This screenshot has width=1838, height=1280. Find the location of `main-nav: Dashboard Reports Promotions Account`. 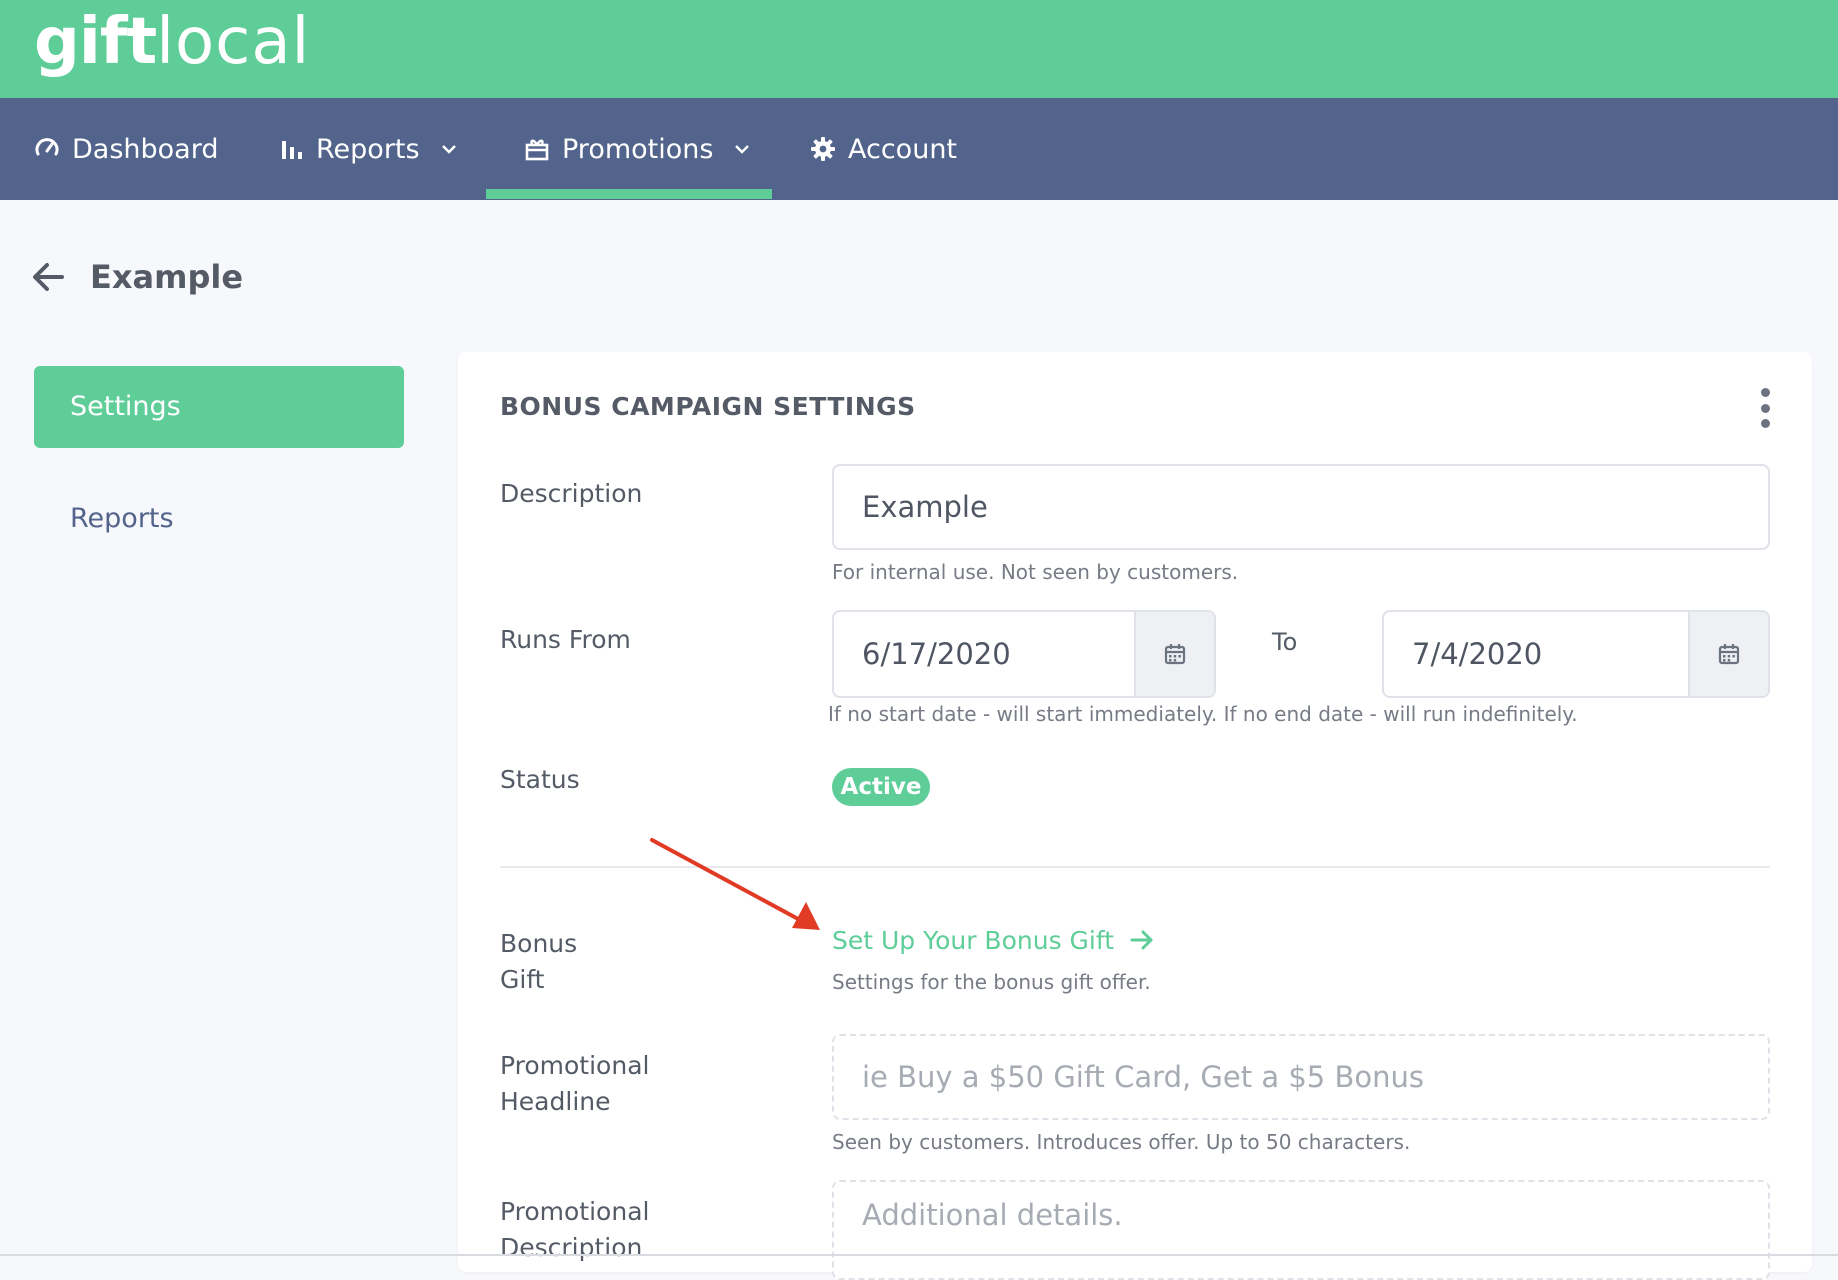

main-nav: Dashboard Reports Promotions Account is located at coordinates (919, 149).